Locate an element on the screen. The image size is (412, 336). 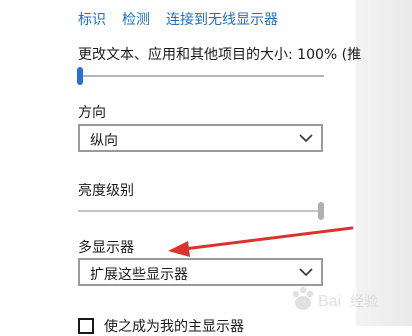
multi-display-label: 多显示器 is located at coordinates (106, 248).